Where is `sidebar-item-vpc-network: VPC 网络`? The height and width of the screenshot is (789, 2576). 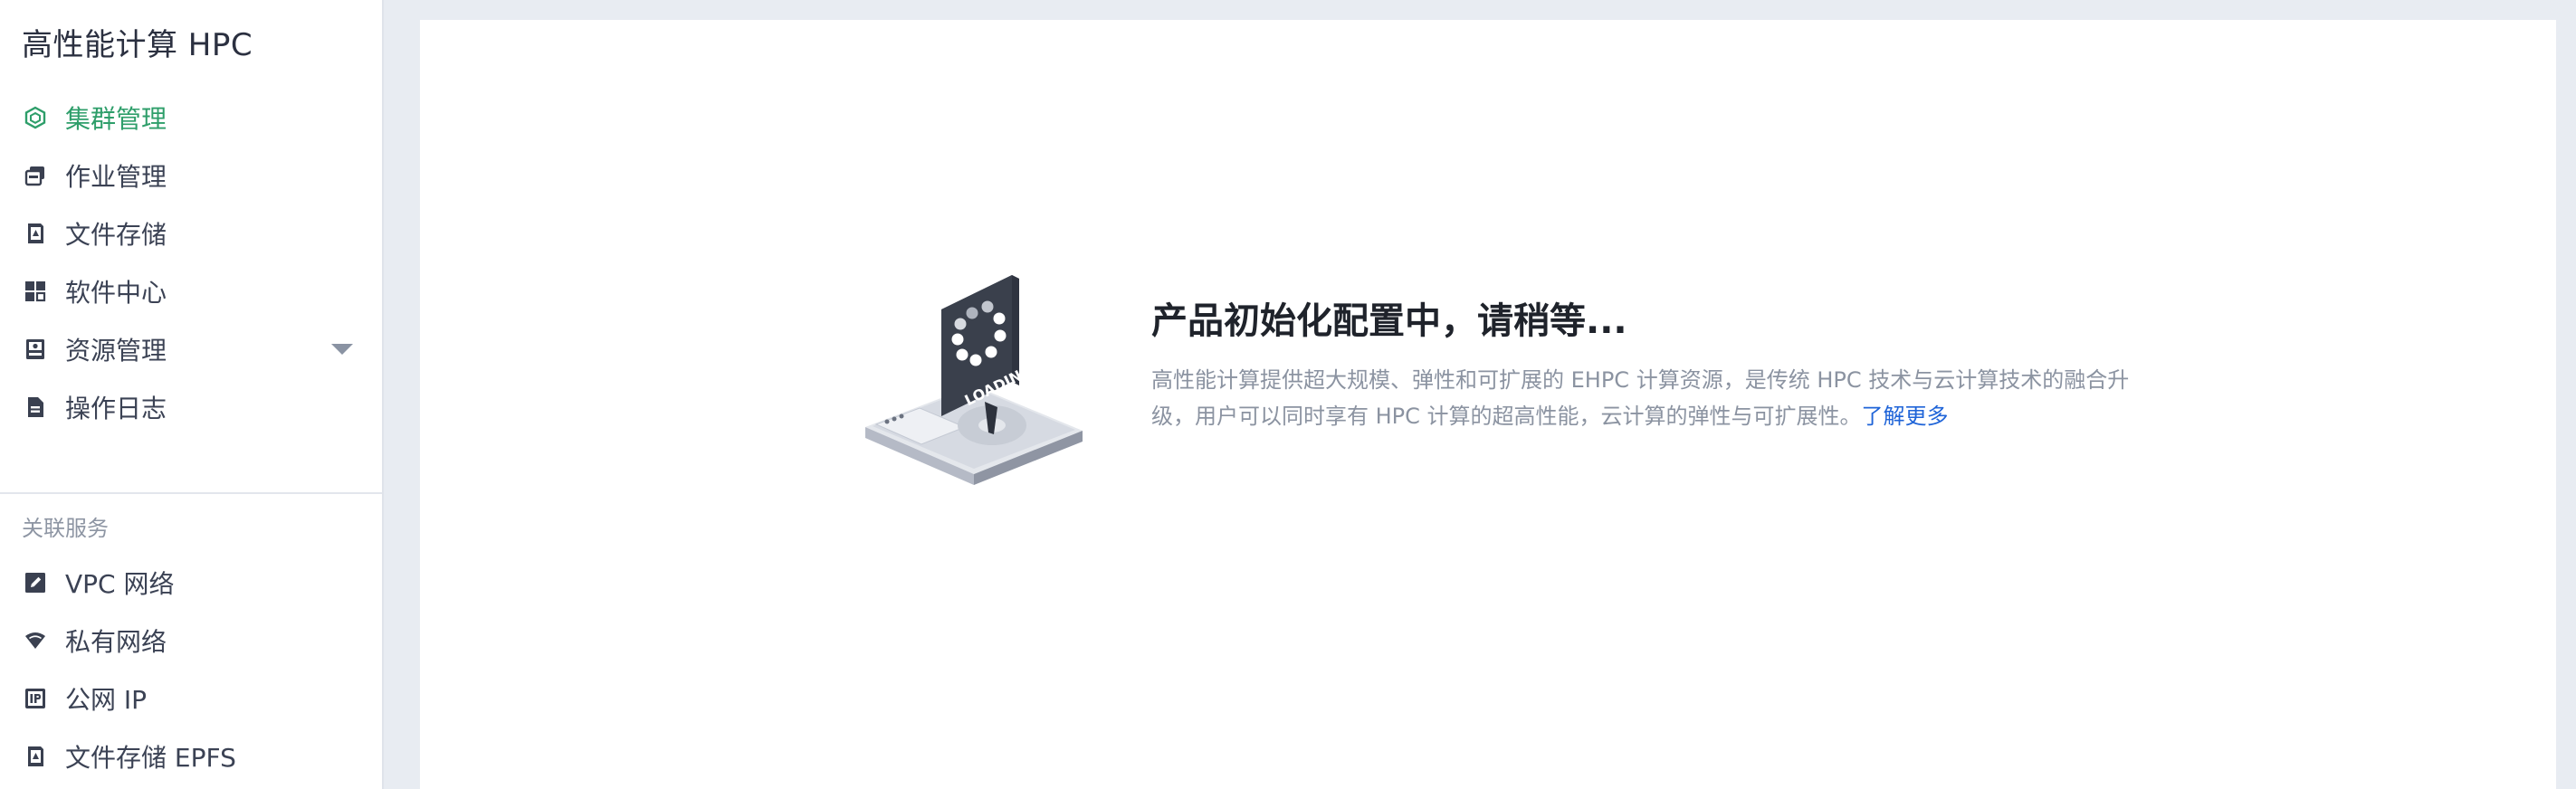
sidebar-item-vpc-network: VPC 网络 is located at coordinates (191, 583).